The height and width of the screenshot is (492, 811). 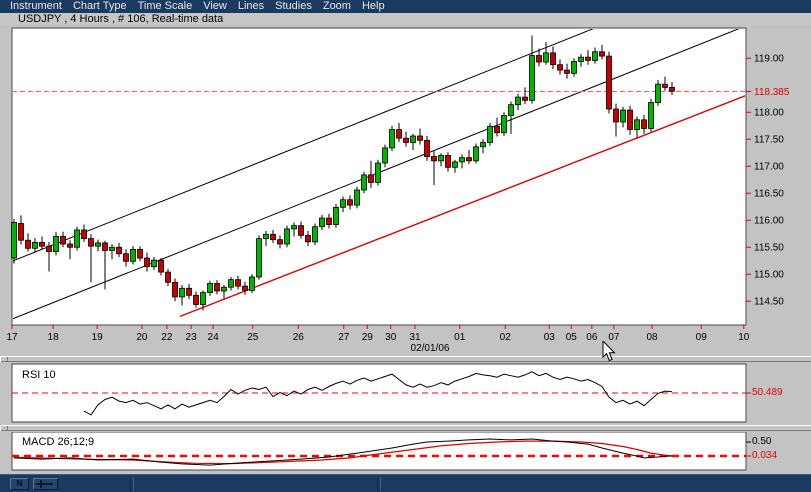 What do you see at coordinates (121, 19) in the screenshot?
I see `chart-title: USDJPY , 4 Hours , # 106, Real-time data` at bounding box center [121, 19].